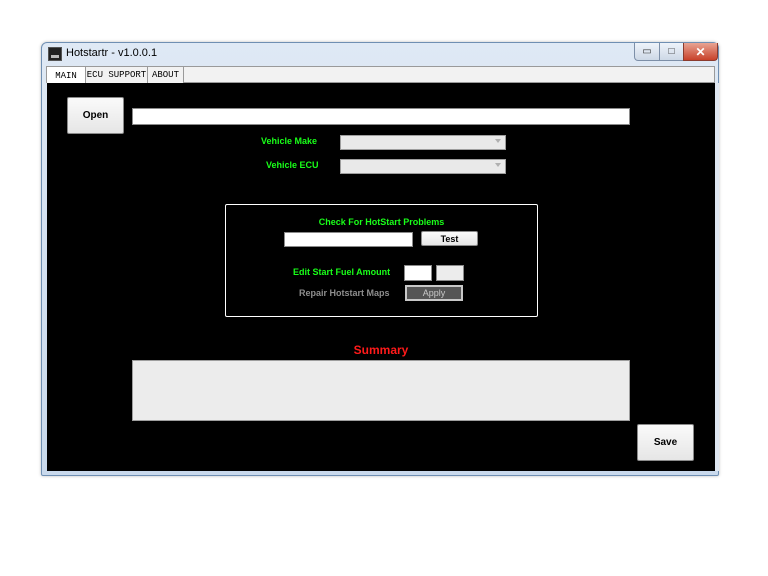 The height and width of the screenshot is (576, 768). Describe the element at coordinates (95, 115) in the screenshot. I see `open-button: Open` at that location.